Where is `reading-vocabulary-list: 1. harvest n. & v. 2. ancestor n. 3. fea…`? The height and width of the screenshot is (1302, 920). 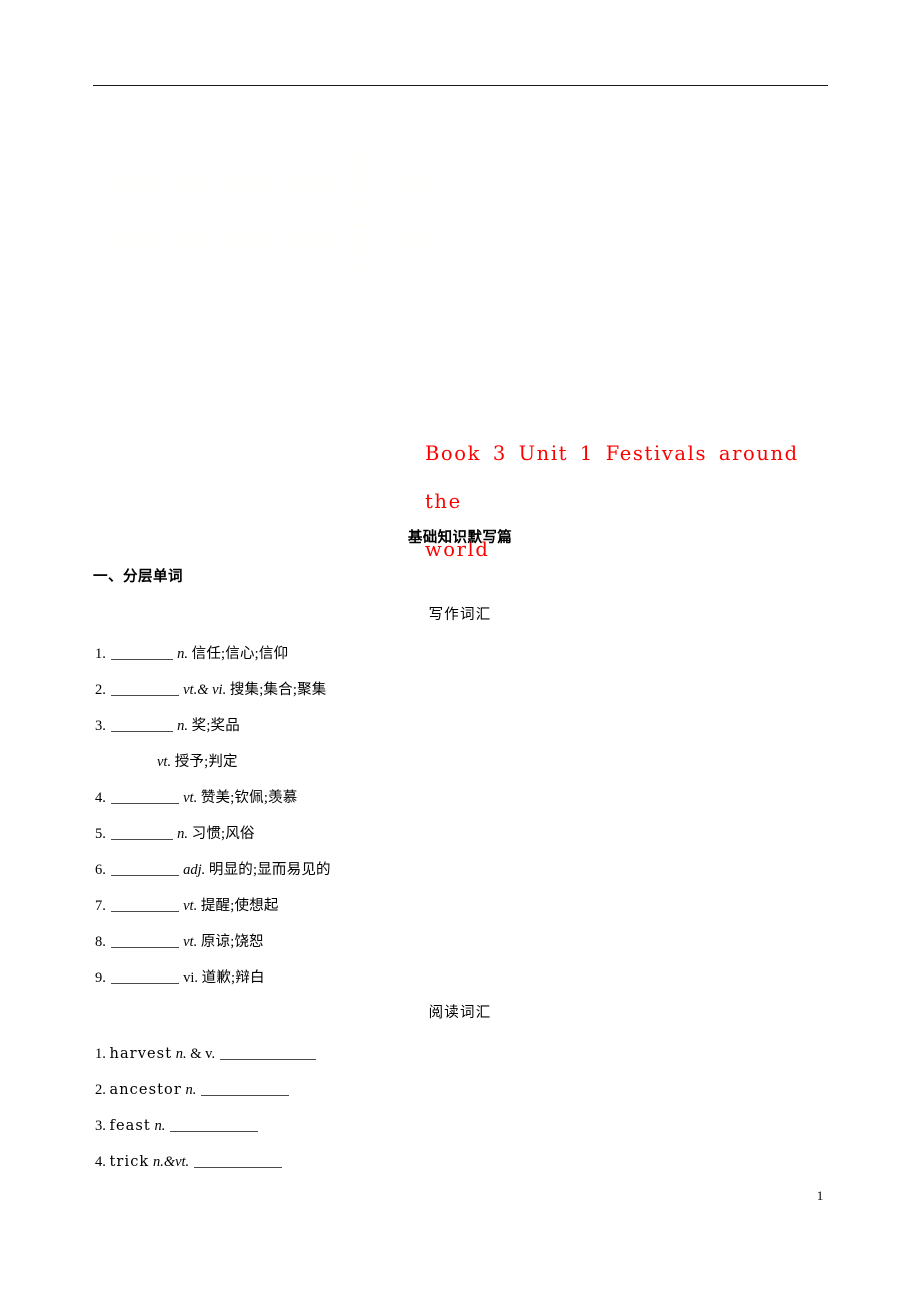
reading-vocabulary-list: 1. harvest n. & v. 2. ancestor n. 3. fea… is located at coordinates (445, 1108).